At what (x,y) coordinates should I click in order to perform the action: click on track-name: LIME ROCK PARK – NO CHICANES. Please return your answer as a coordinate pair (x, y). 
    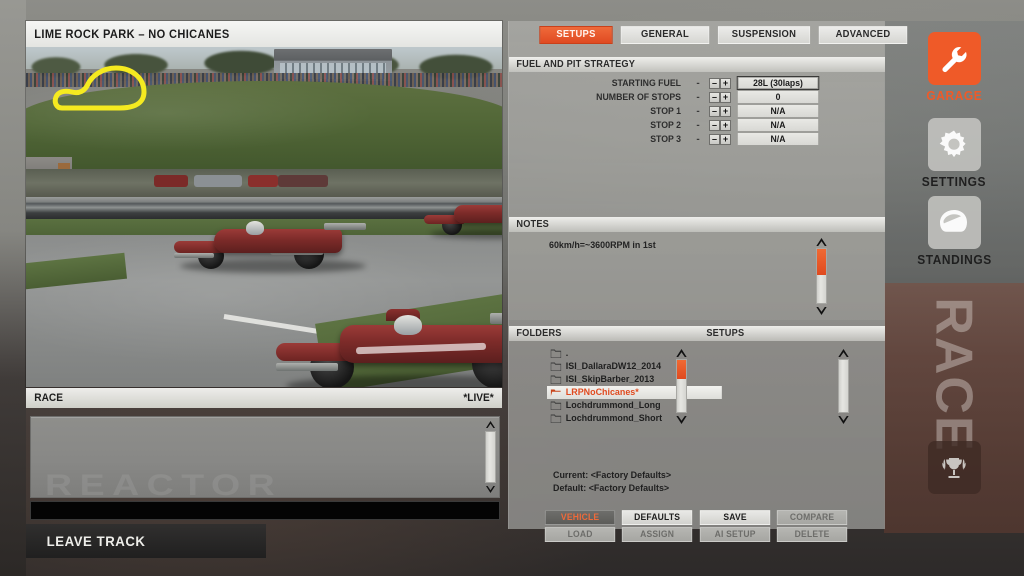
    Looking at the image, I should click on (132, 34).